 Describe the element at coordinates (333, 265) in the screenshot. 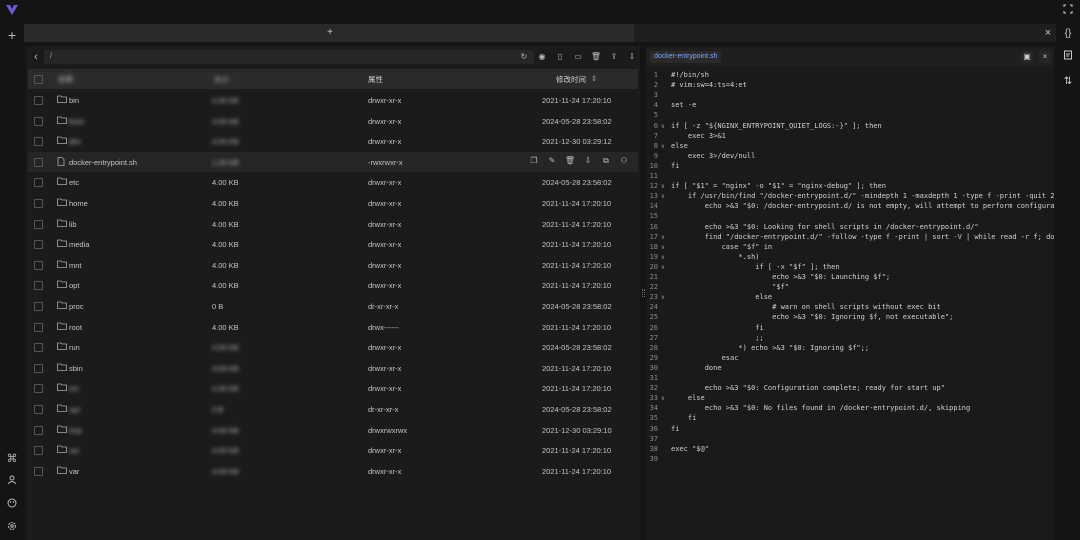

I see `table-row: mnt 4.00 KB drwxr-xr-x 2021-11-24 17:20:10` at that location.